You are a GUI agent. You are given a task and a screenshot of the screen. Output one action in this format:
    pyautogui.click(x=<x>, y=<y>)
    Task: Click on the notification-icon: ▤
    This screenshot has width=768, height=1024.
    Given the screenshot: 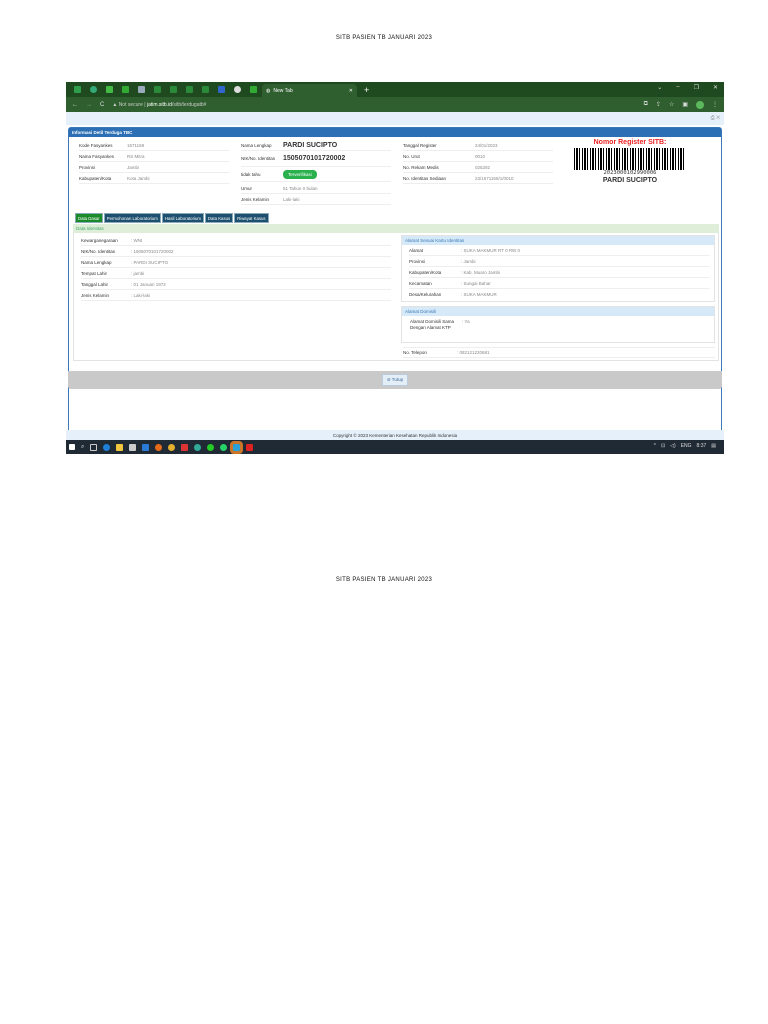 What is the action you would take?
    pyautogui.click(x=713, y=446)
    